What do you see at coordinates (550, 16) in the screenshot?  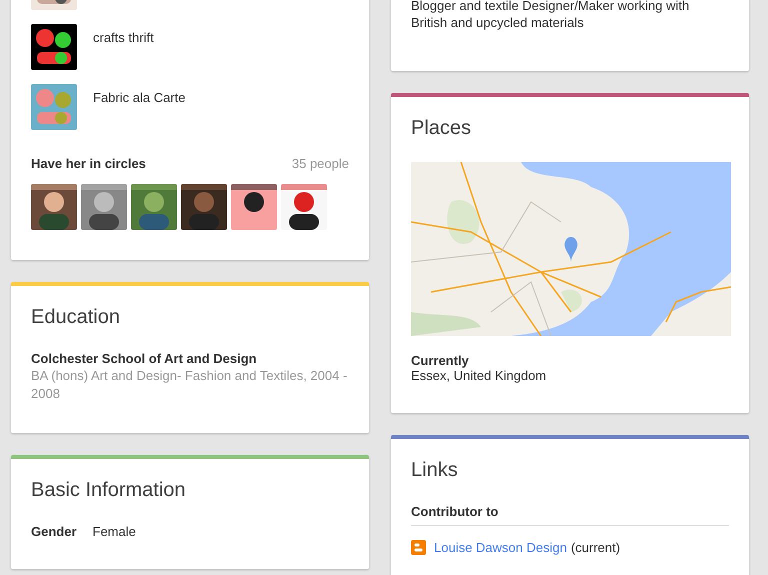 I see `intro-text: Blogger and textile Designer/Maker working with British and upcycled materials` at bounding box center [550, 16].